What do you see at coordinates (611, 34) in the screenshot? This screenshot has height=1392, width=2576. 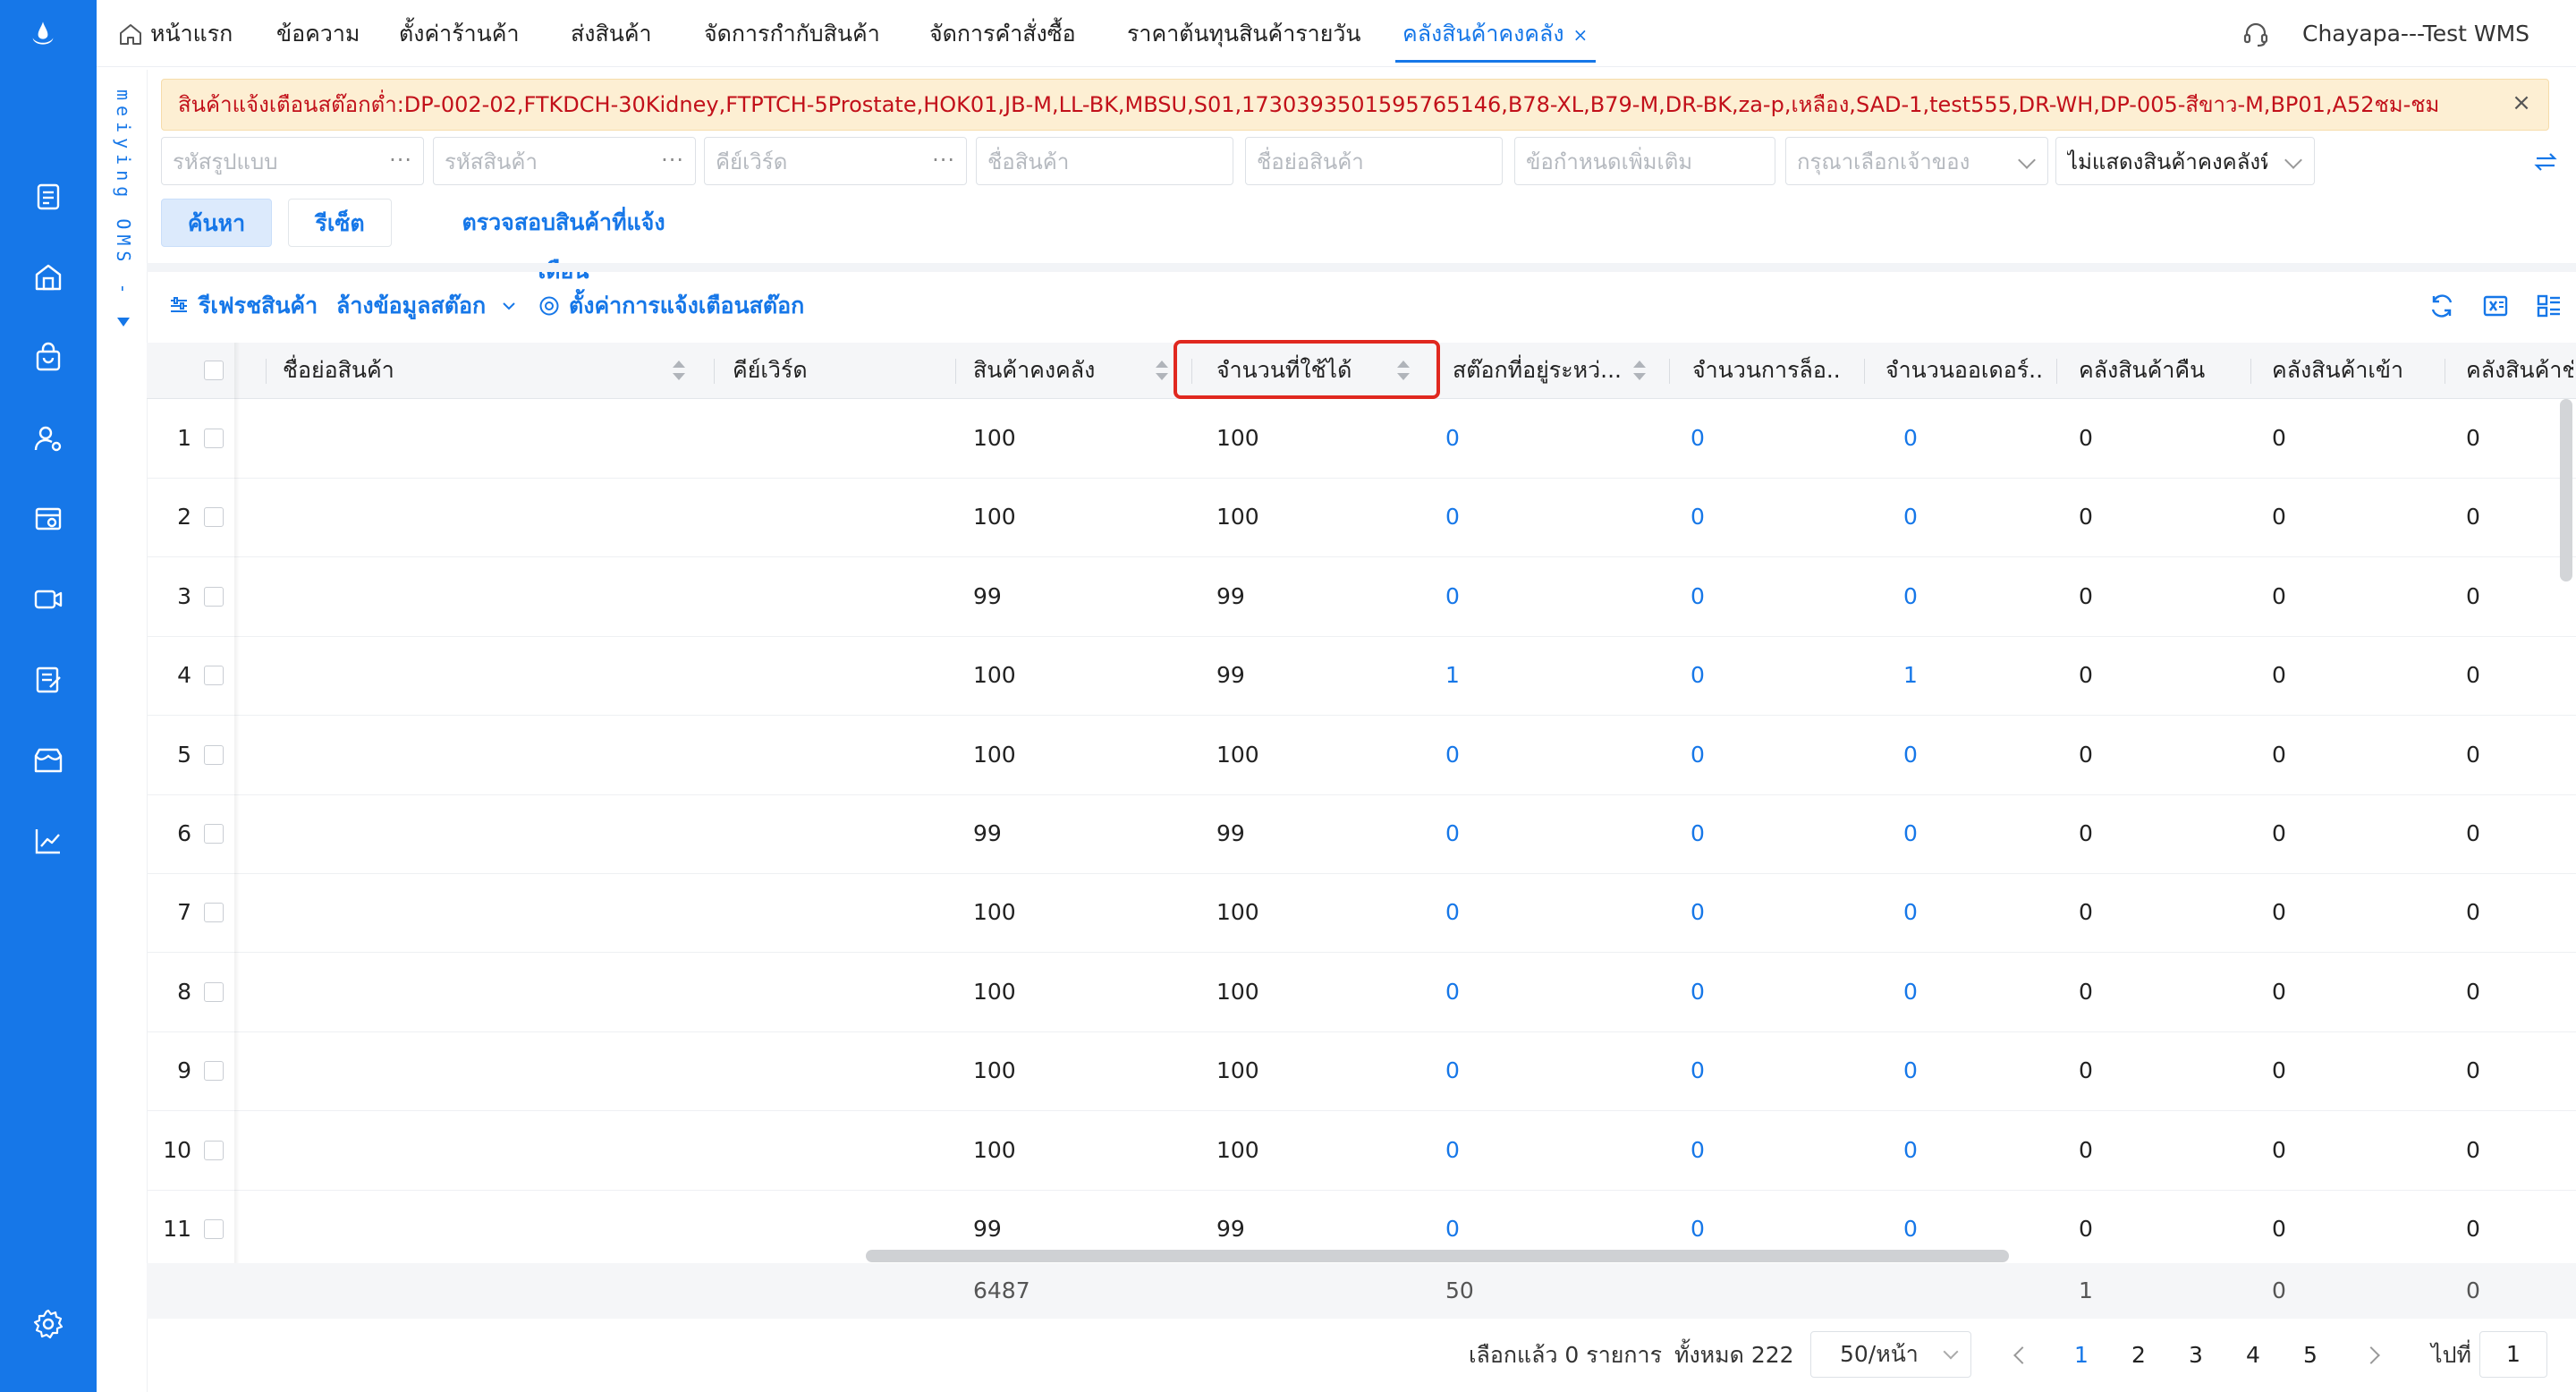 I see `tab-shipping: ส่งสินค้า` at bounding box center [611, 34].